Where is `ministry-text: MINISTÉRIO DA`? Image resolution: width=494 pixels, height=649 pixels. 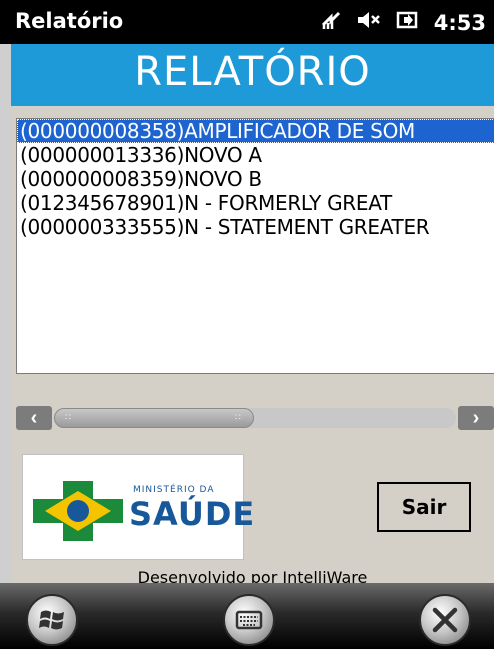 ministry-text: MINISTÉRIO DA is located at coordinates (174, 490).